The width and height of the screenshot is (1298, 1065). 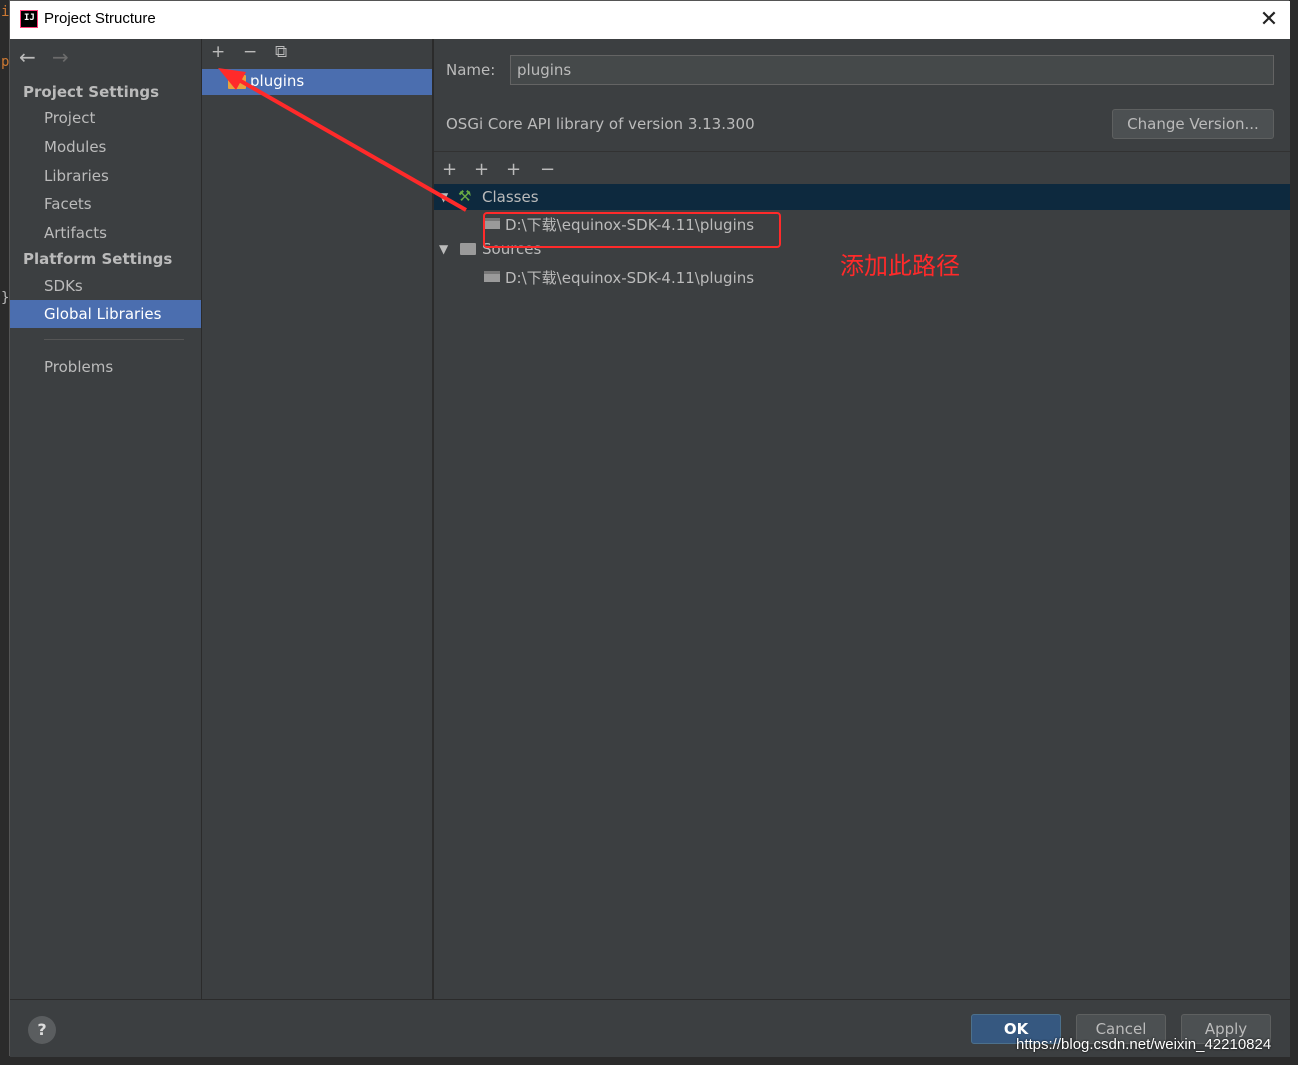 What do you see at coordinates (632, 230) in the screenshot?
I see `annotation-highlight-box` at bounding box center [632, 230].